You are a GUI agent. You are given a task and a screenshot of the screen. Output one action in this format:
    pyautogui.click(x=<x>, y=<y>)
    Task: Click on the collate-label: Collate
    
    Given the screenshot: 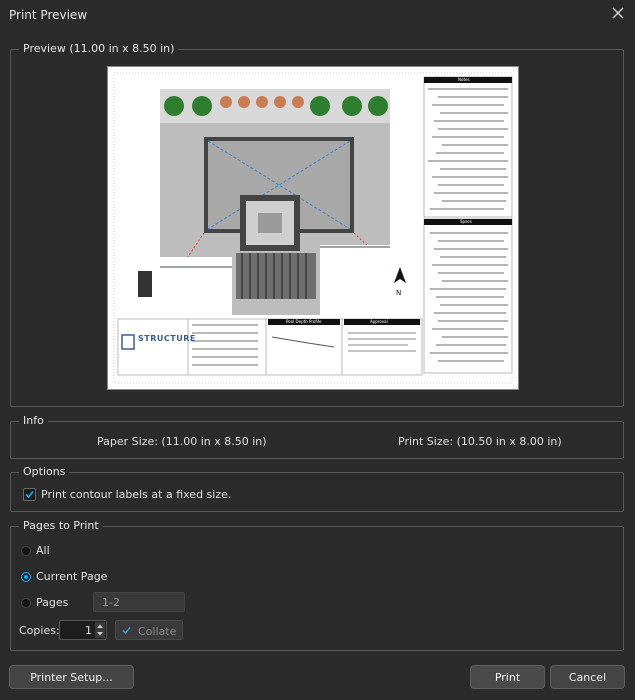 What is the action you would take?
    pyautogui.click(x=157, y=631)
    